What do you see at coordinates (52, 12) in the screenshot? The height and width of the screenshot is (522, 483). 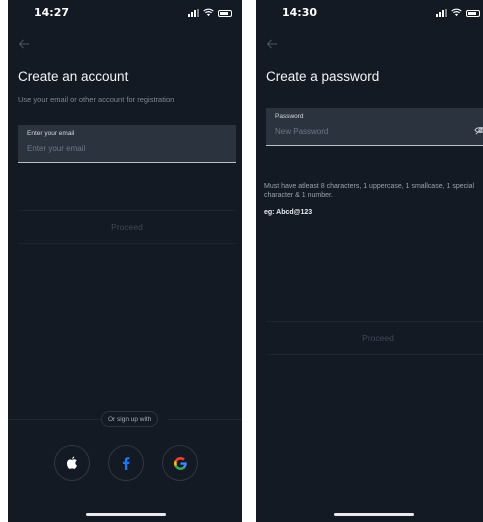 I see `status-time: 14:27` at bounding box center [52, 12].